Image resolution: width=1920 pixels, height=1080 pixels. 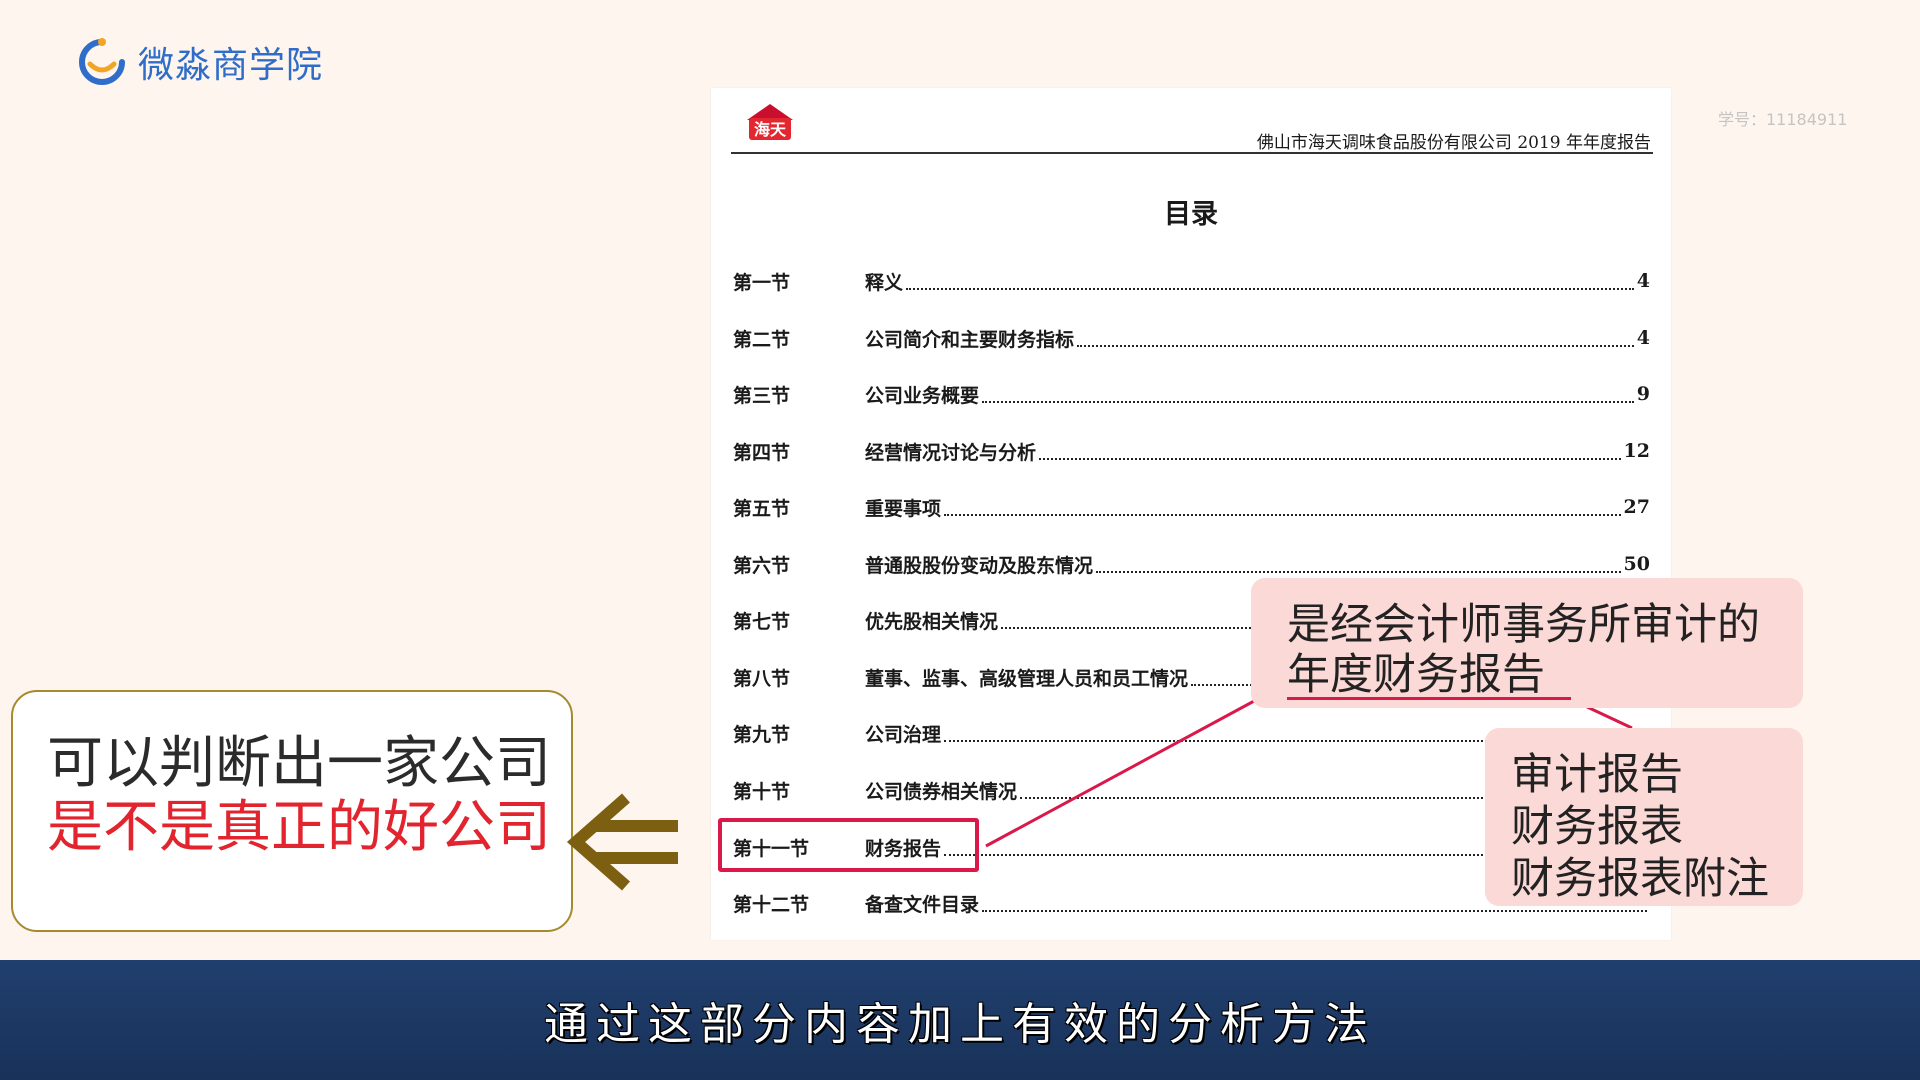 I want to click on toc-title: 目录, so click(x=1191, y=214).